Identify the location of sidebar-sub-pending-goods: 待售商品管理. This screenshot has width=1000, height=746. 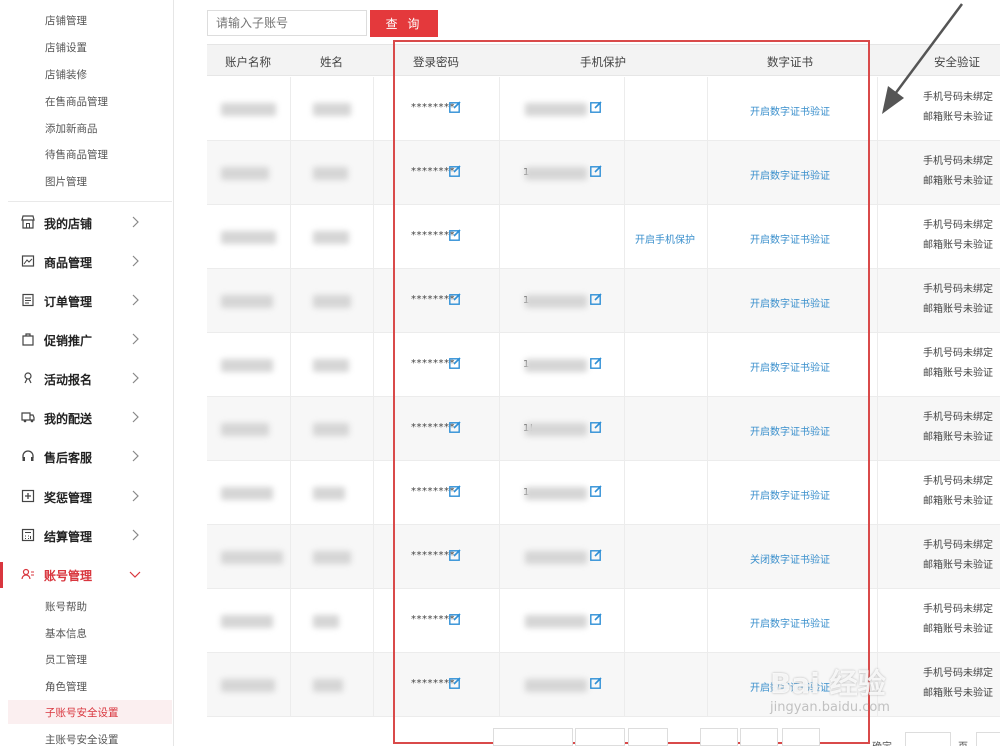
(76, 154).